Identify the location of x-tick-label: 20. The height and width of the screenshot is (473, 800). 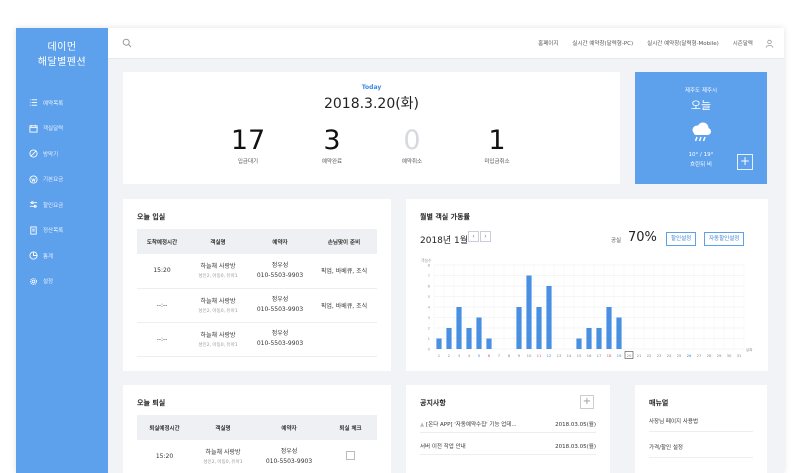
(629, 355).